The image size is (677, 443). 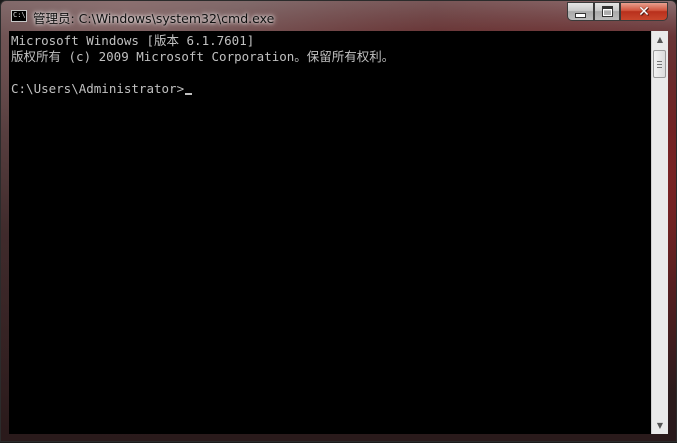 I want to click on scrollbar-thumb, so click(x=659, y=64).